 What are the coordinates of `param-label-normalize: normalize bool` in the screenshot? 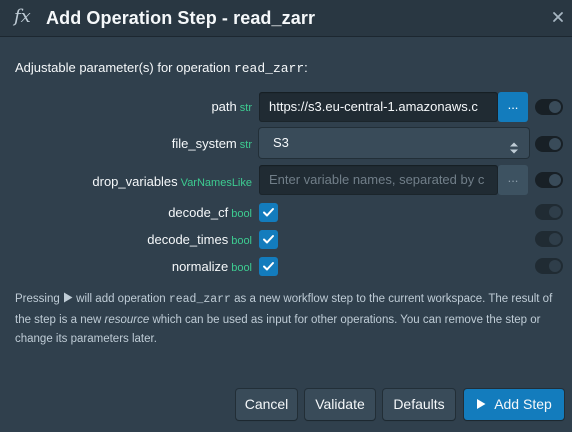 It's located at (211, 266).